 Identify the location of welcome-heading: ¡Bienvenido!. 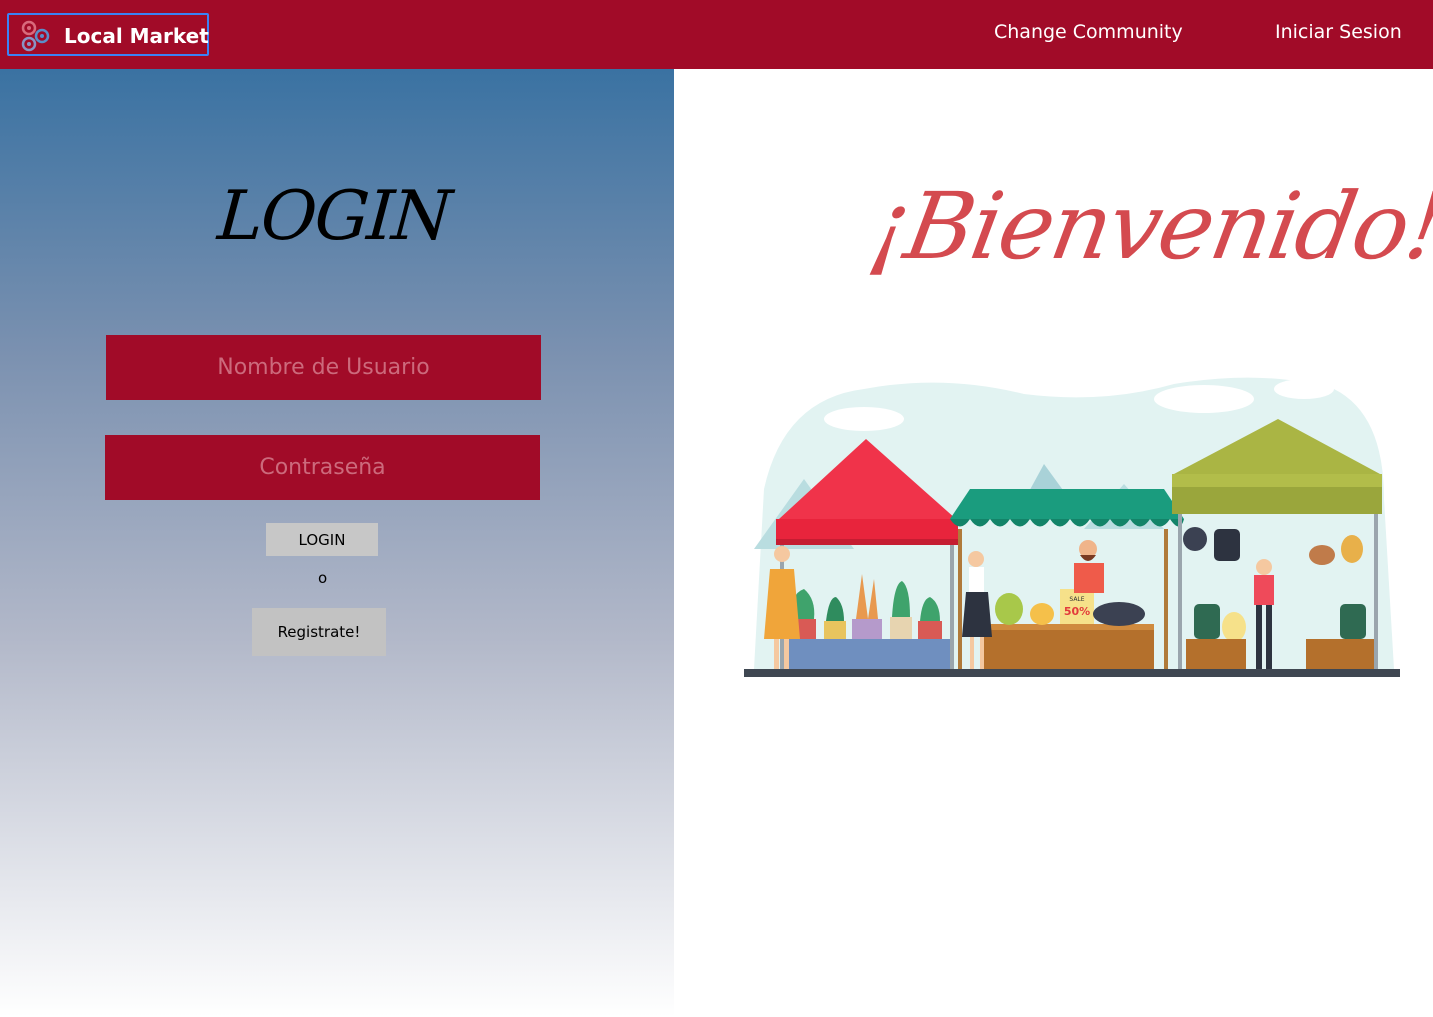
(1147, 226).